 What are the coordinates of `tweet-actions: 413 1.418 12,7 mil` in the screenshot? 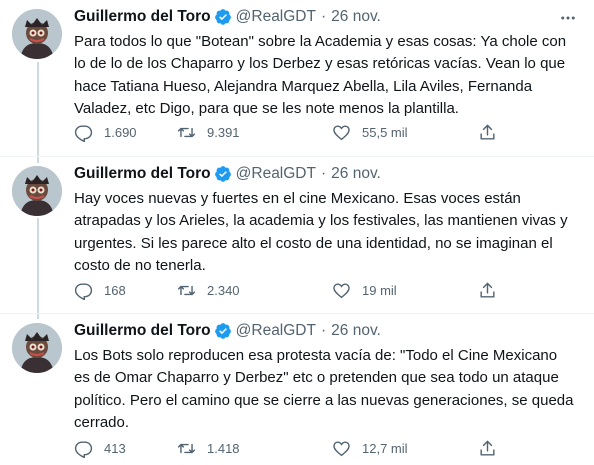 It's located at (289, 448).